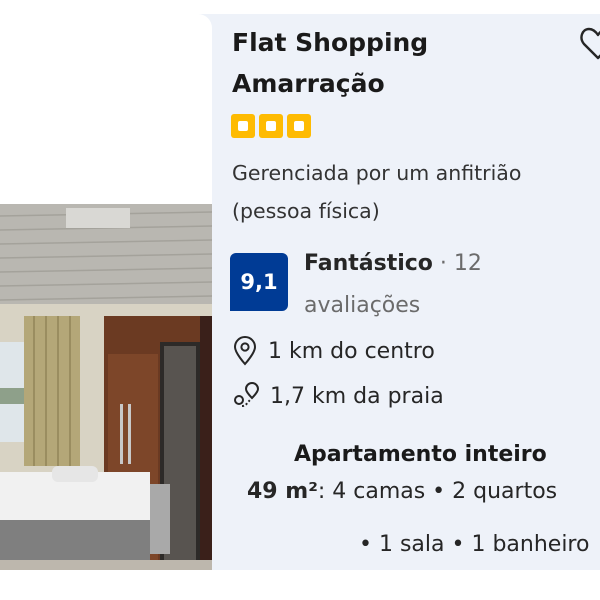 This screenshot has width=600, height=600. I want to click on host-type-line-2: (pessoa física), so click(306, 211).